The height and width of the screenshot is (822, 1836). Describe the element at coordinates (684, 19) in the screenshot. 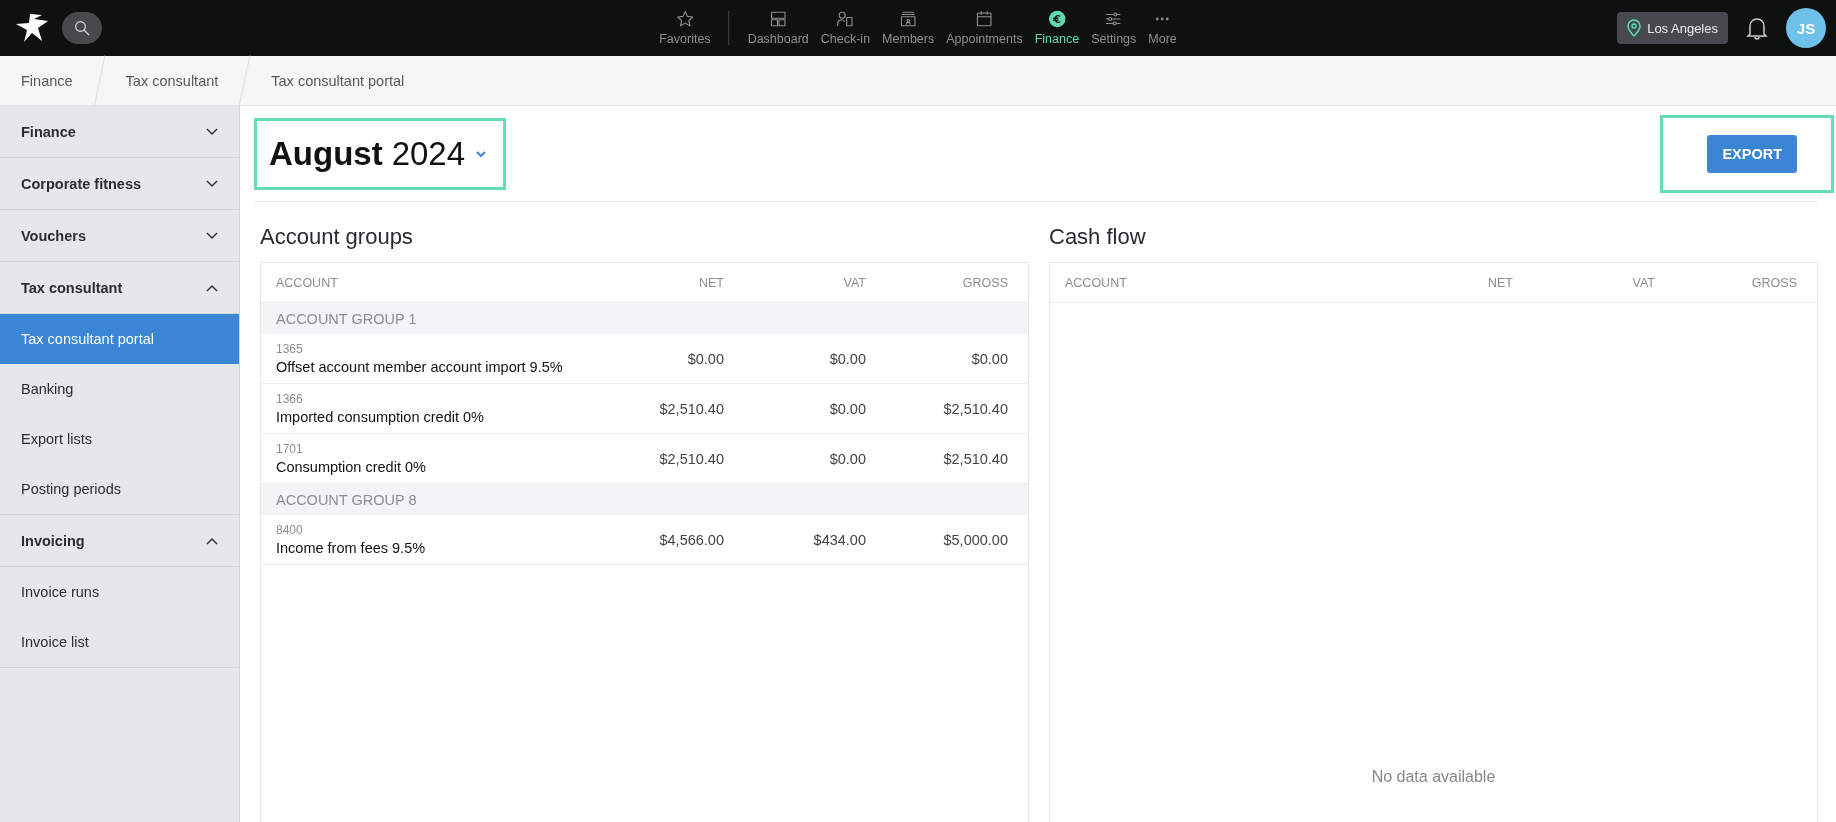

I see `star-icon` at that location.